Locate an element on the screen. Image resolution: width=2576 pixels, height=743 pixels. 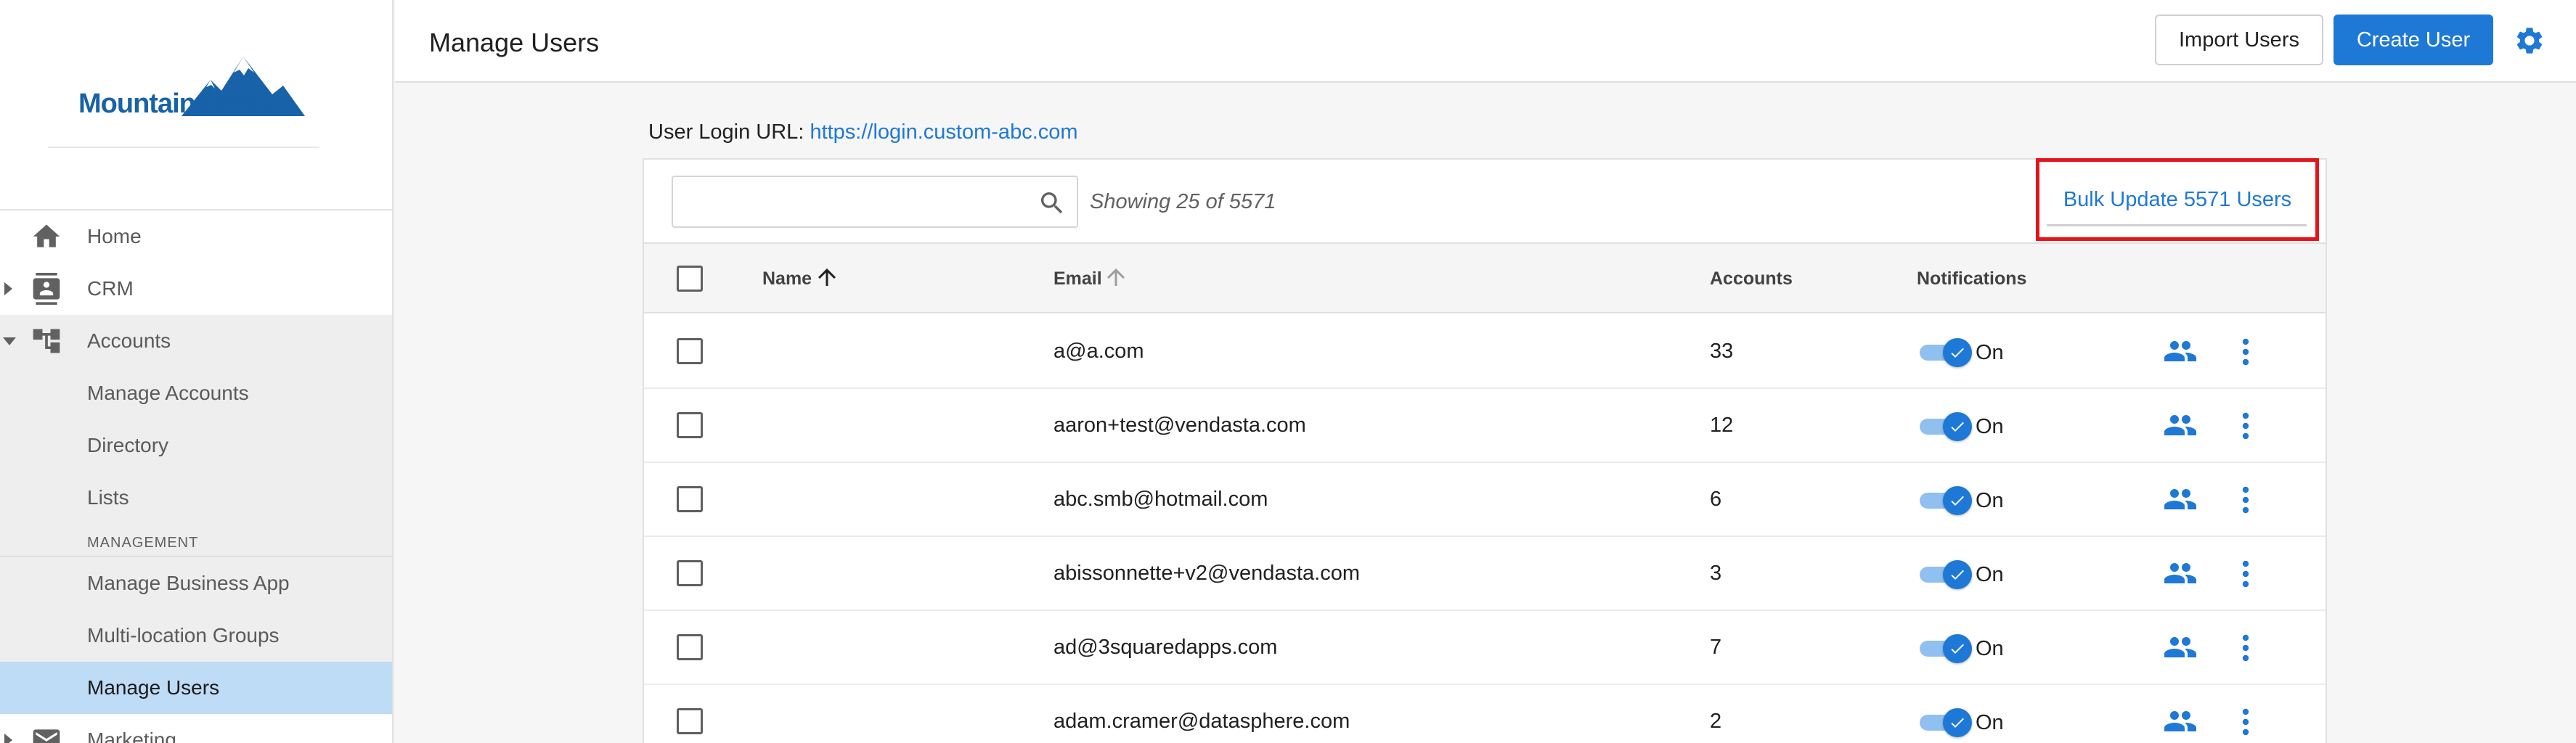
sidebar-item-label: Home is located at coordinates (114, 236).